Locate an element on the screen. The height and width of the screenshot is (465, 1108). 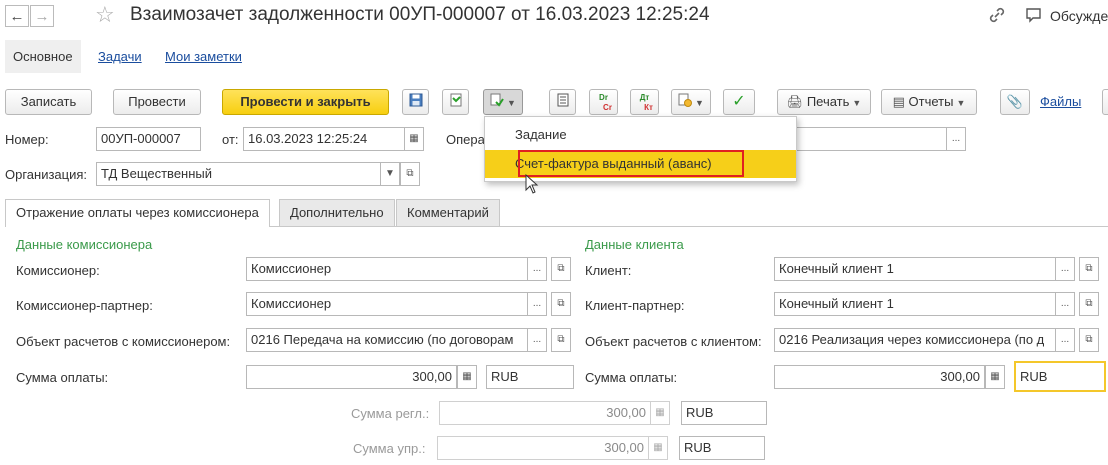
commissioner-object-field: 0216 Передача на комиссию (по договорам is located at coordinates (387, 340).